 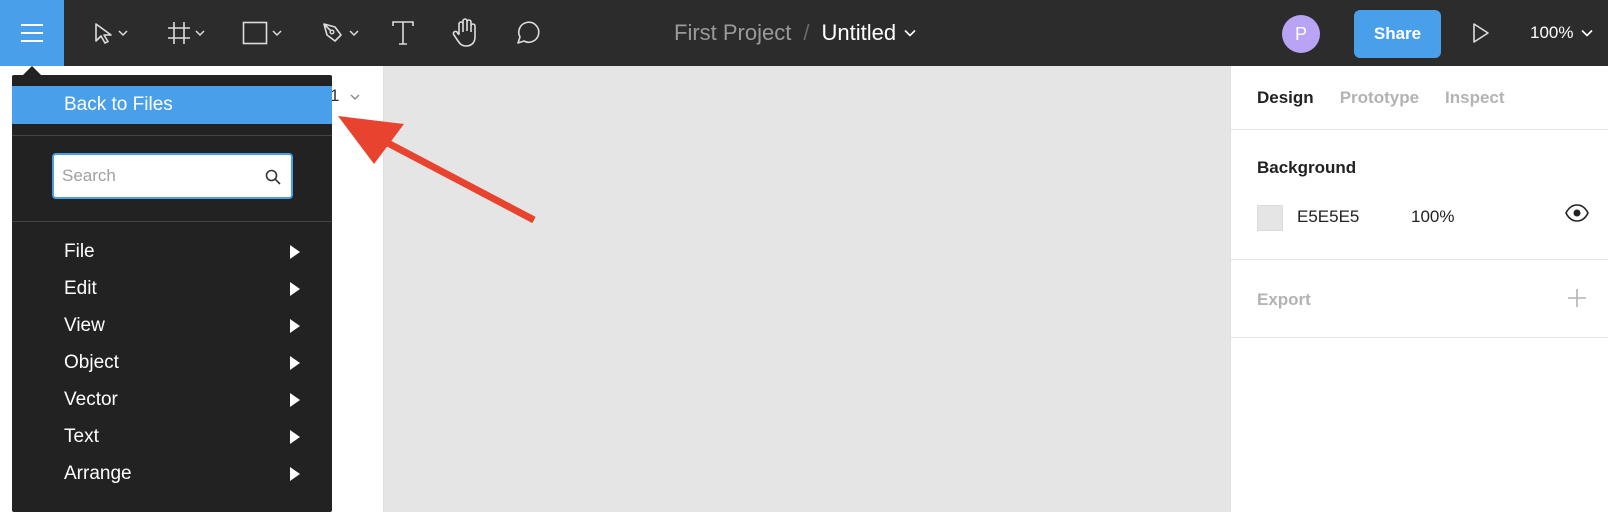 I want to click on comment-tool-button, so click(x=528, y=33).